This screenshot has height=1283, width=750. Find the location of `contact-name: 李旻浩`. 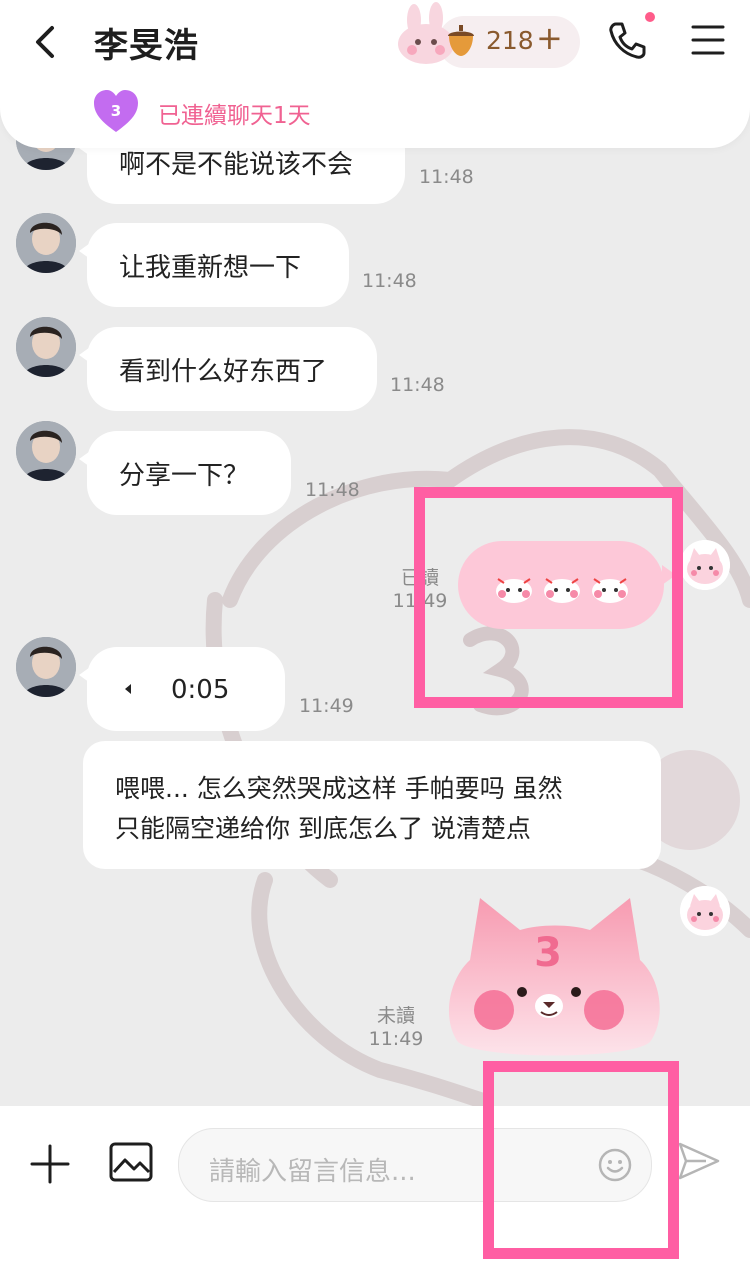

contact-name: 李旻浩 is located at coordinates (146, 46).